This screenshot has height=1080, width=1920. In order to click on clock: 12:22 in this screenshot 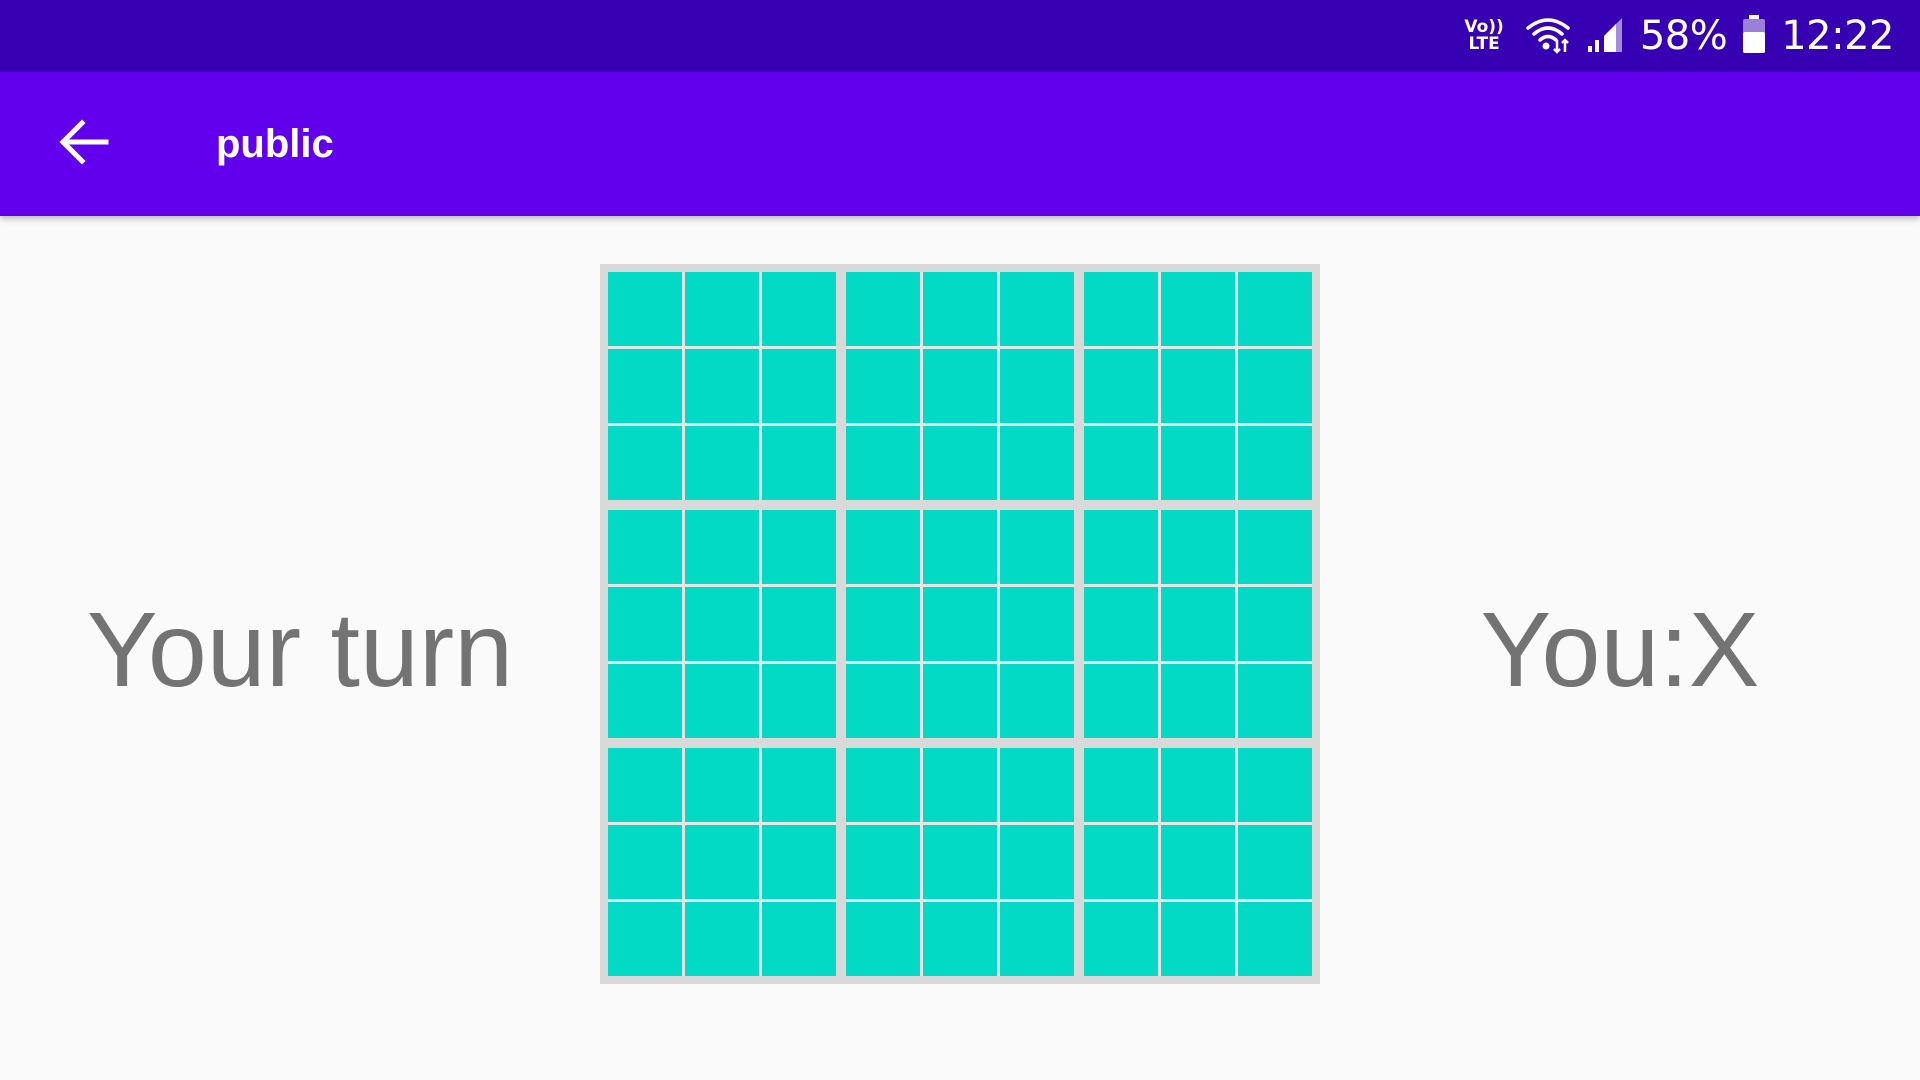, I will do `click(1837, 36)`.